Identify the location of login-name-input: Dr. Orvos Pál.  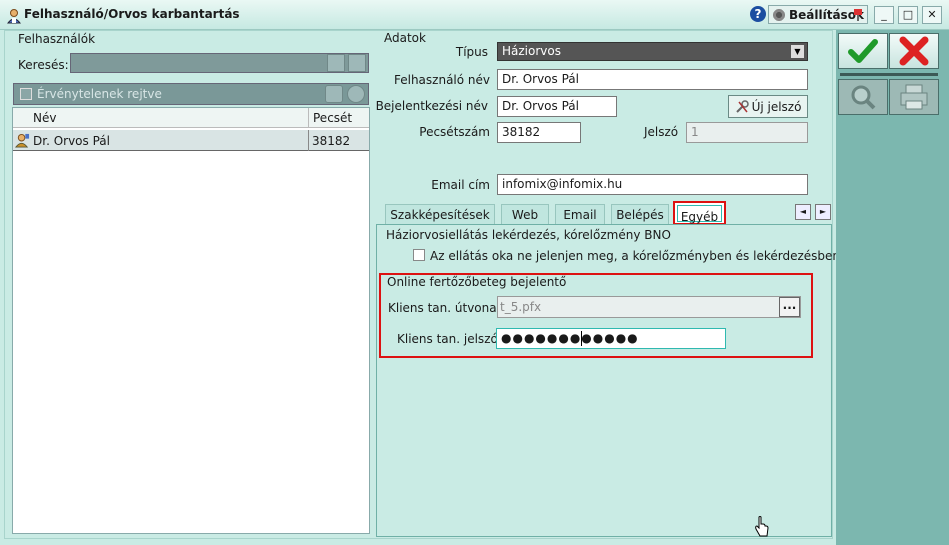
(557, 106).